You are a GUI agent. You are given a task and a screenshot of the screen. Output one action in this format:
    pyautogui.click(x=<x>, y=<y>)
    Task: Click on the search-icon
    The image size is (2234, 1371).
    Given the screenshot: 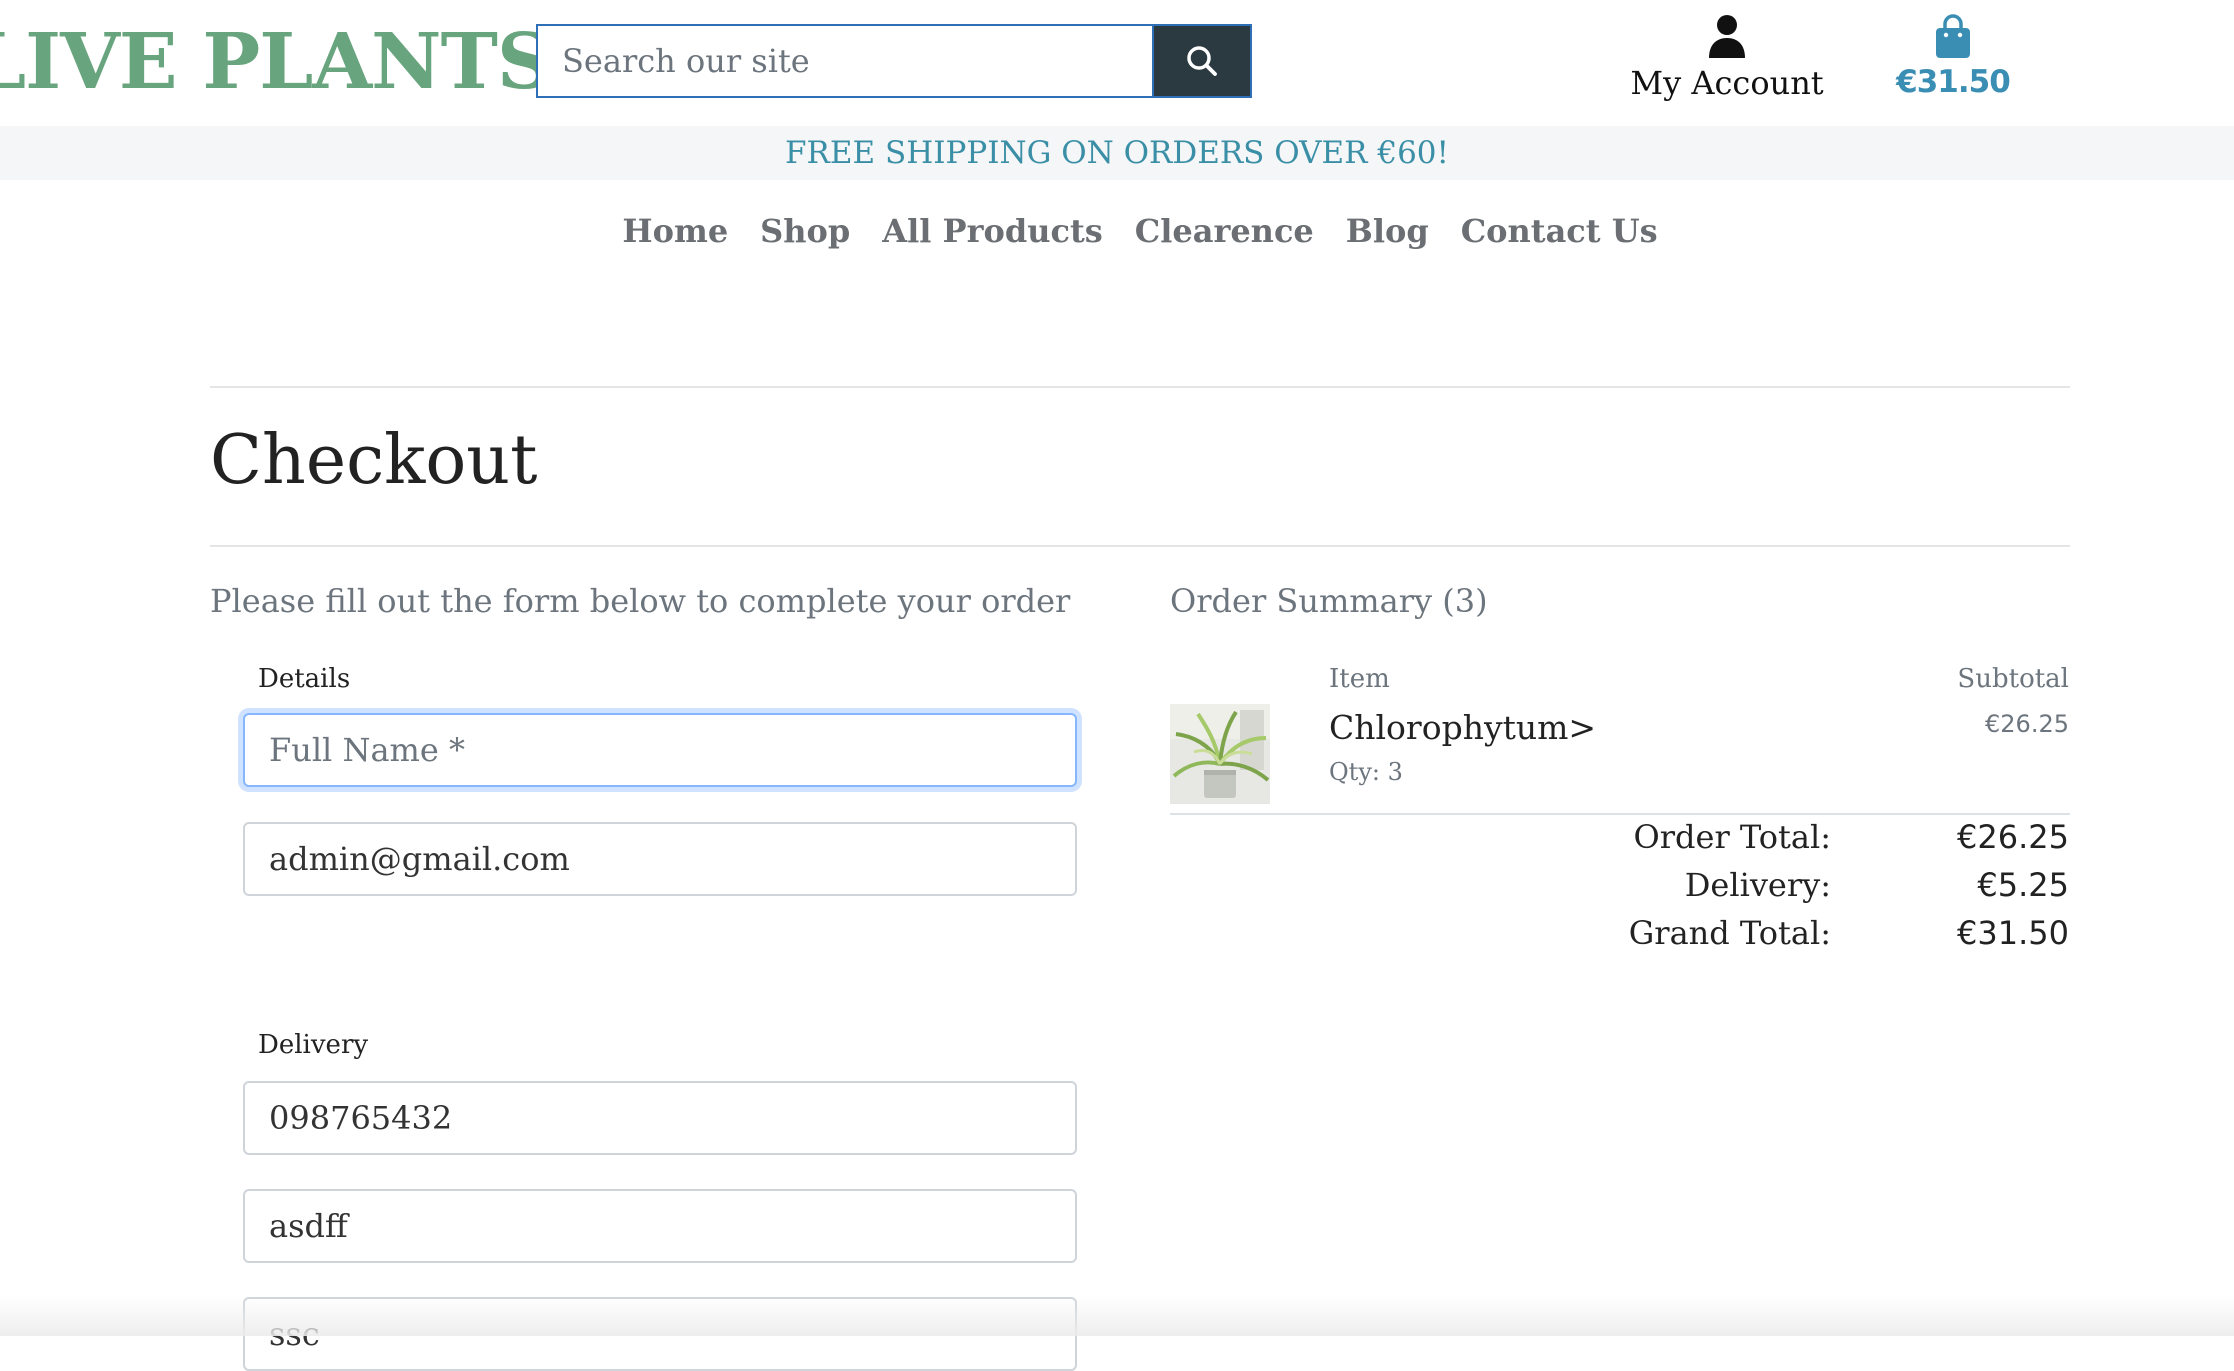 What is the action you would take?
    pyautogui.click(x=1202, y=61)
    